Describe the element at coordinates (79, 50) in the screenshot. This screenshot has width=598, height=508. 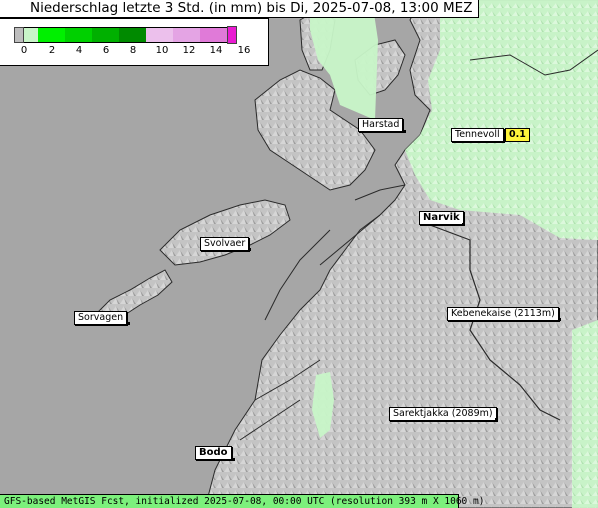
I see `legend-tick: 4` at that location.